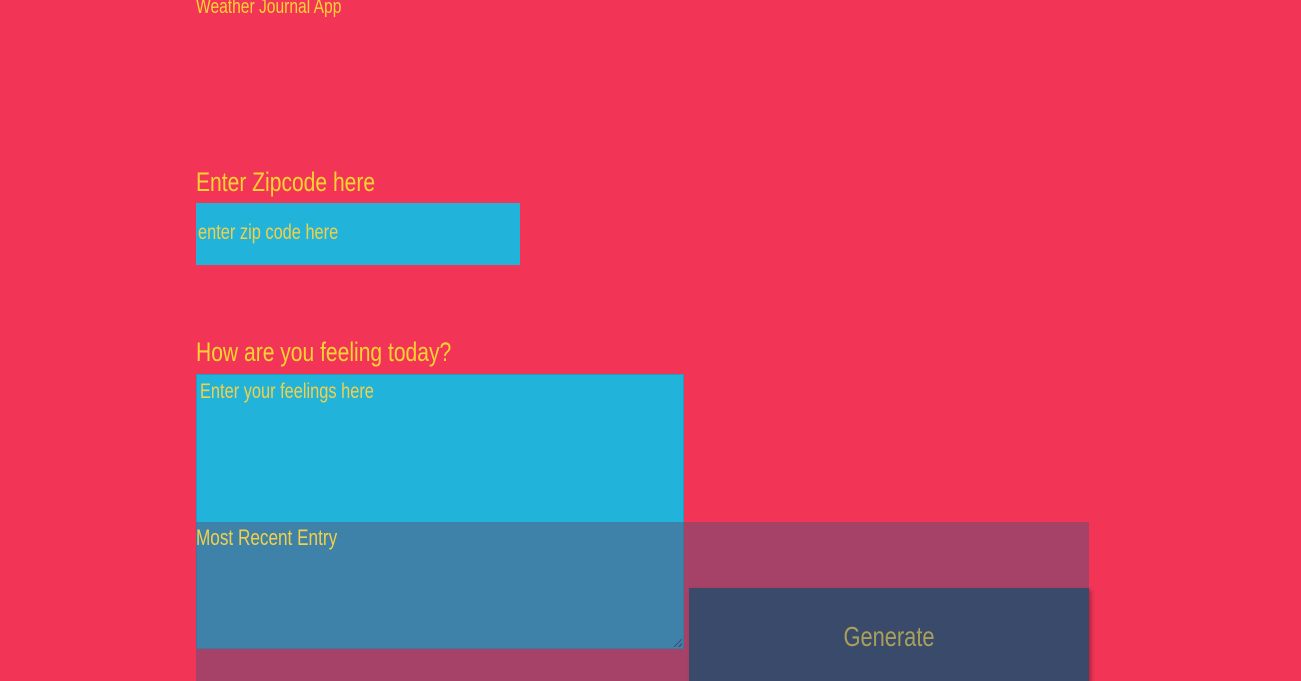 This screenshot has height=681, width=1301. I want to click on zip-input: enter zip code here, so click(358, 234).